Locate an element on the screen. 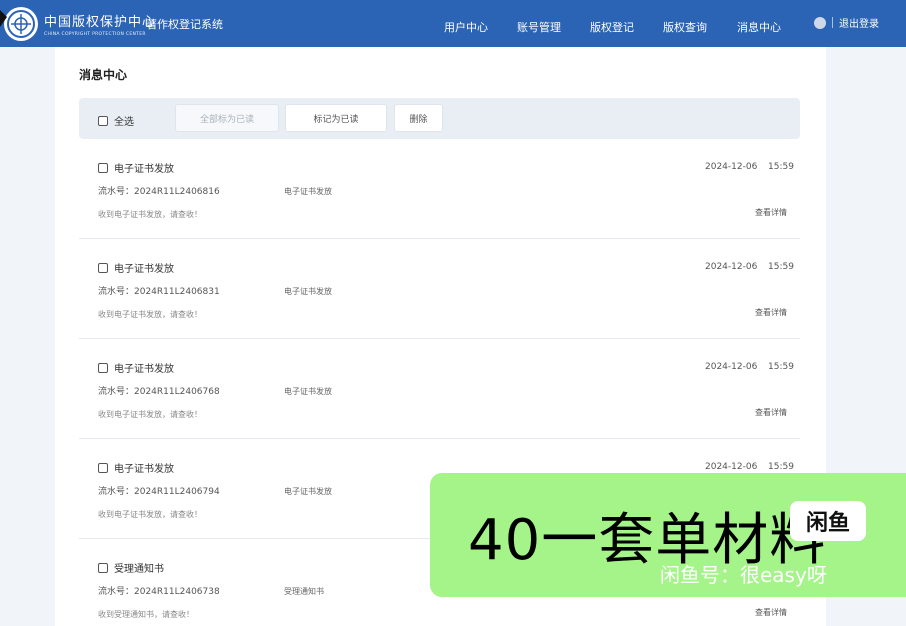  select-all-label: 全选 is located at coordinates (124, 122).